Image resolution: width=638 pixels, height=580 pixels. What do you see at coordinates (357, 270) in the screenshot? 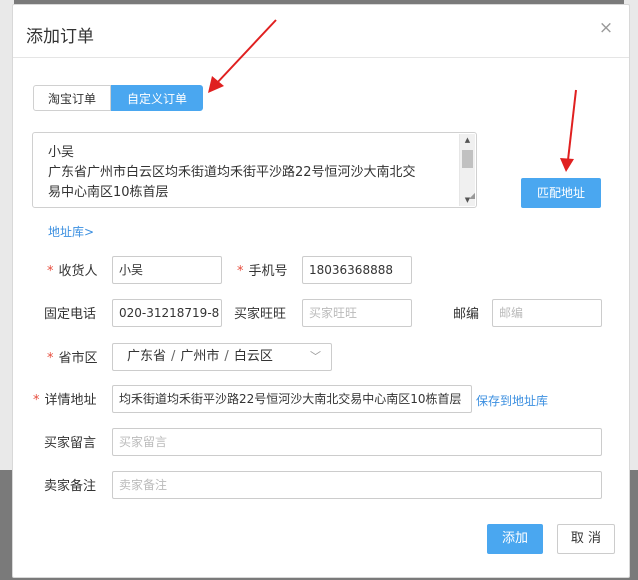
I see `mobile-input: 18036368888` at bounding box center [357, 270].